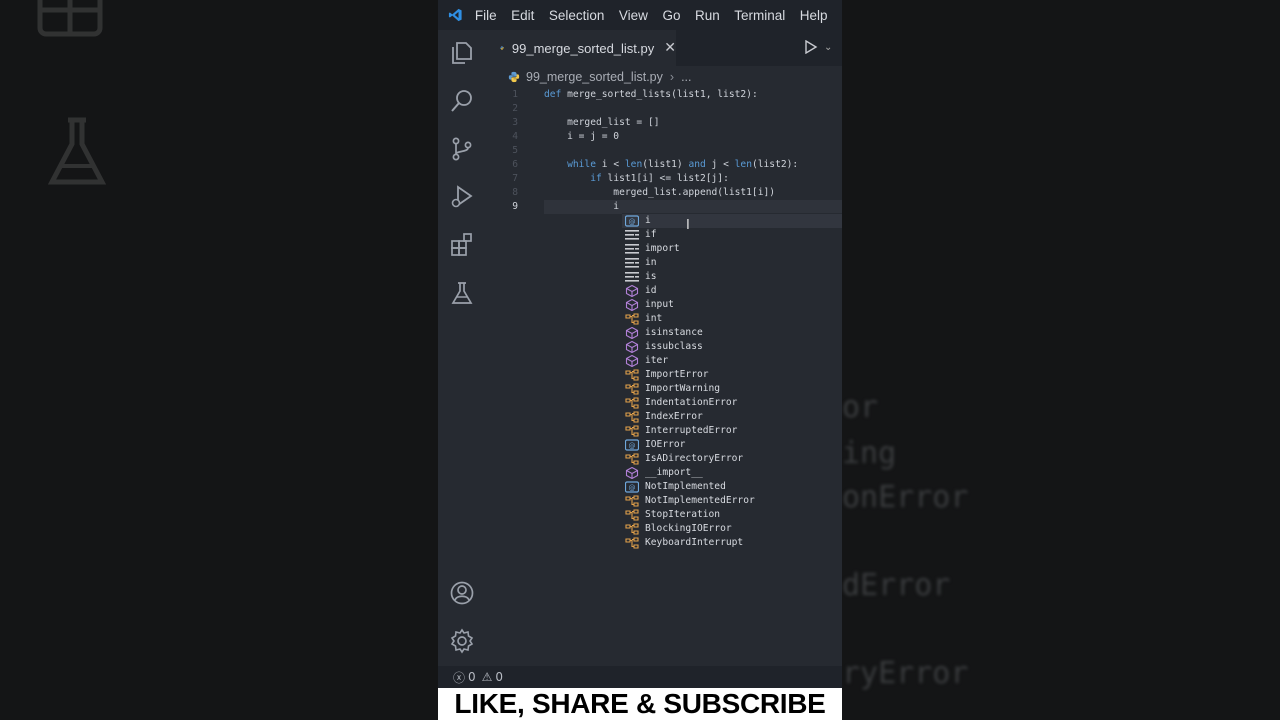 The height and width of the screenshot is (720, 1280). I want to click on suggestion-label: iter, so click(657, 360).